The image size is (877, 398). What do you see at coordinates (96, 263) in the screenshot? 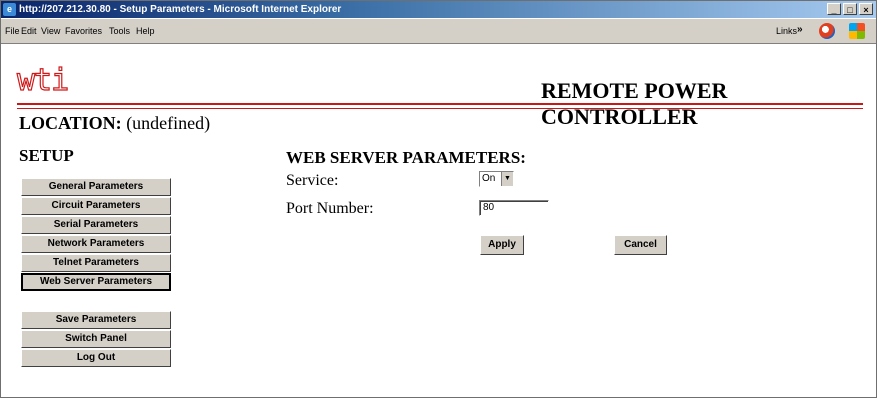
I see `nav-telnet-parameters: Telnet Parameters` at bounding box center [96, 263].